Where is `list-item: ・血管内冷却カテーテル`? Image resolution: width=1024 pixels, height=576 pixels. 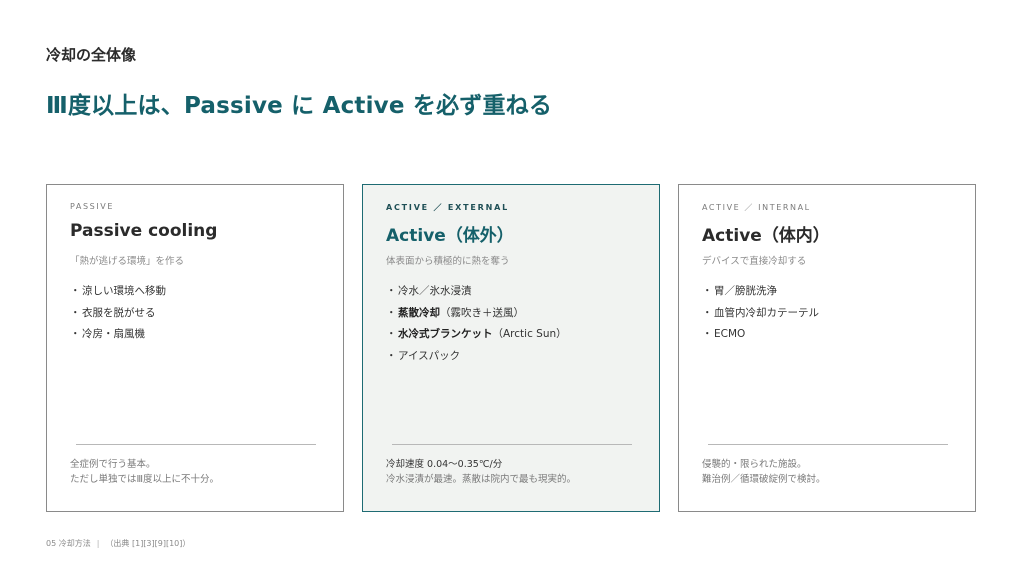 list-item: ・血管内冷却カテーテル is located at coordinates (760, 312).